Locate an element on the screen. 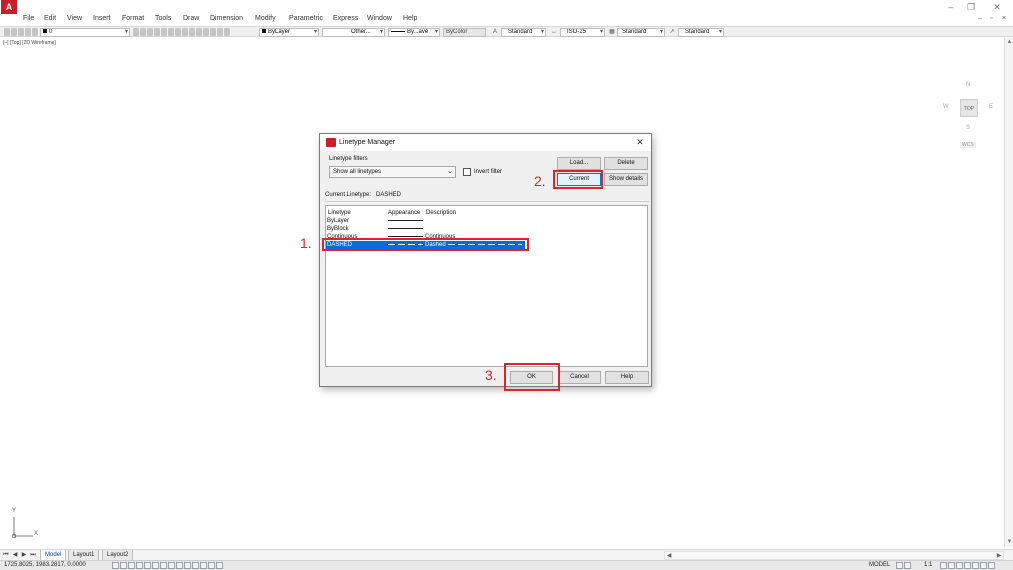 This screenshot has height=570, width=1013. app-logo: A is located at coordinates (9, 7).